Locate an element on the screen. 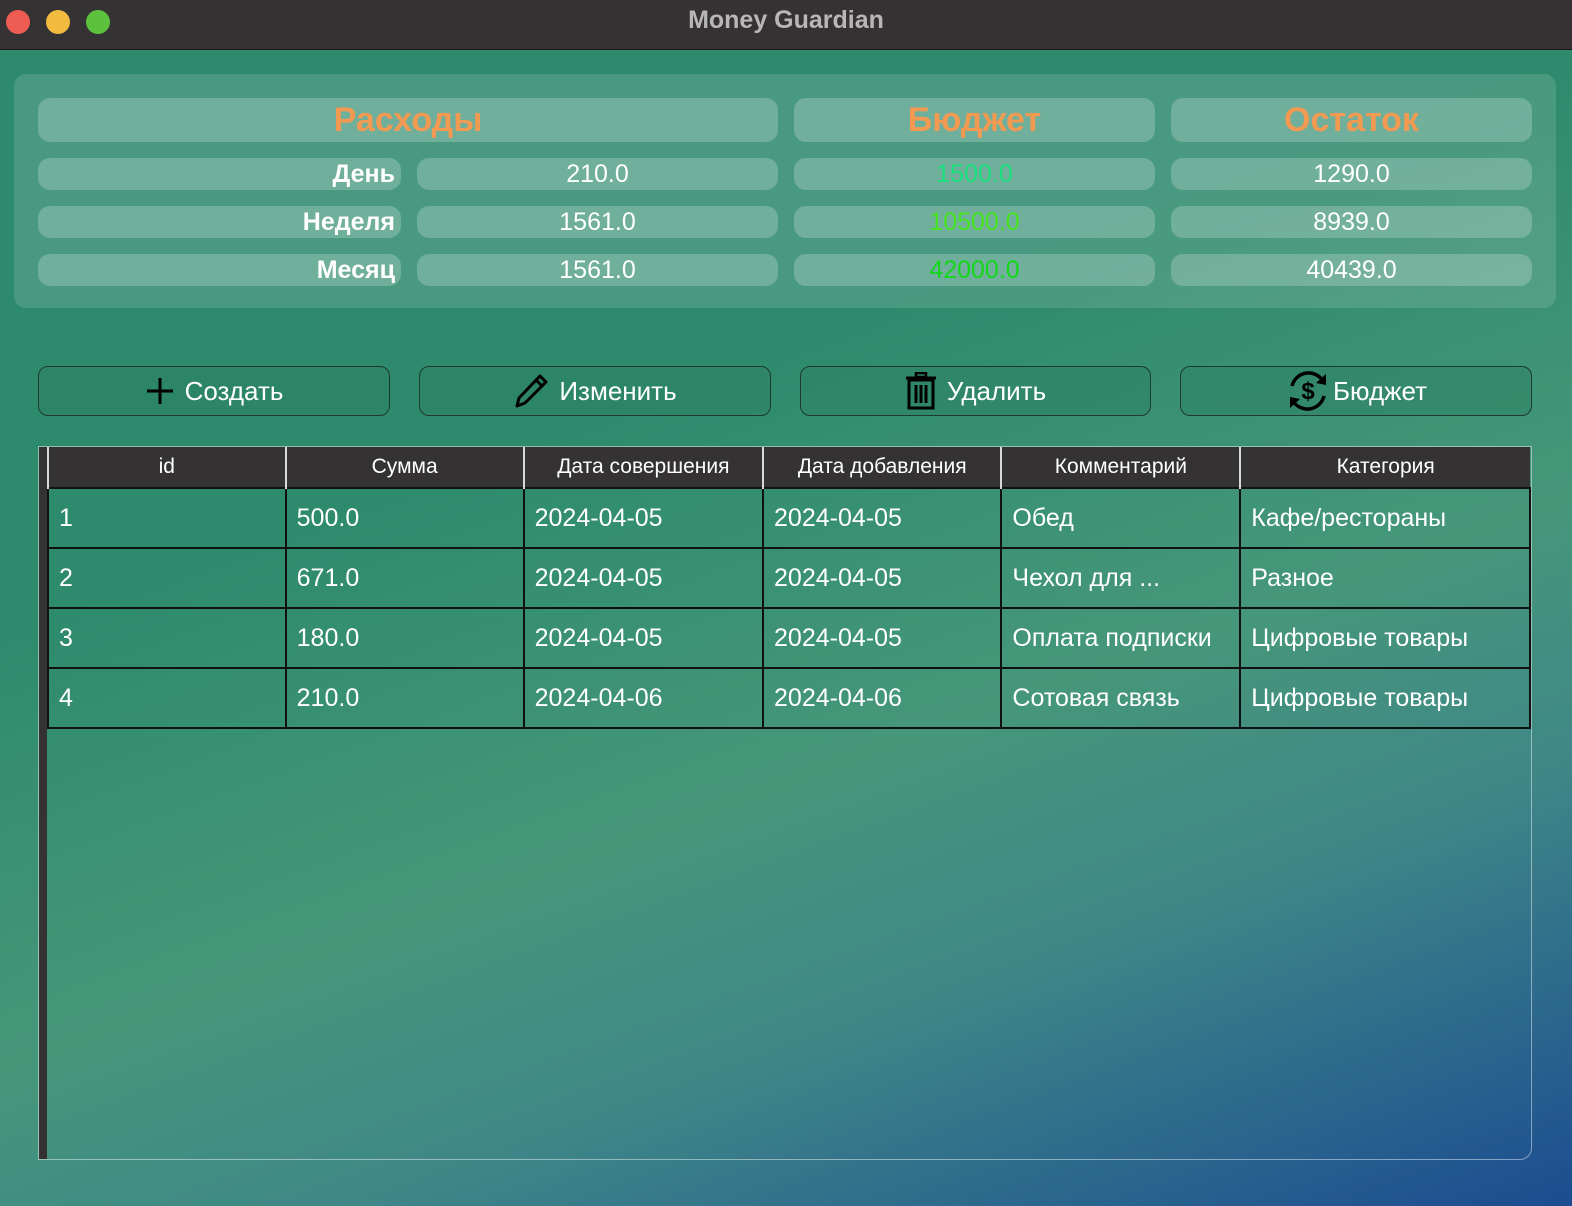 This screenshot has height=1206, width=1572. create-button-label: Создать is located at coordinates (234, 390).